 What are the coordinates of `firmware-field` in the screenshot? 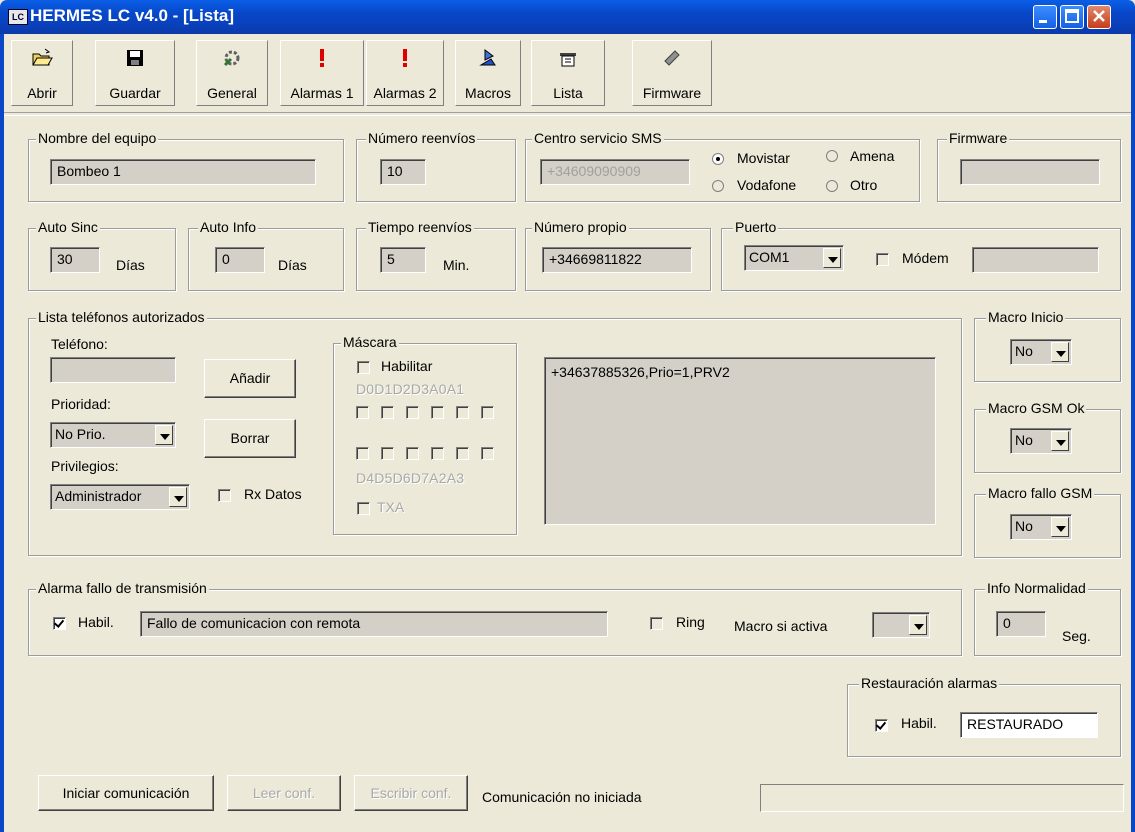 It's located at (1030, 172).